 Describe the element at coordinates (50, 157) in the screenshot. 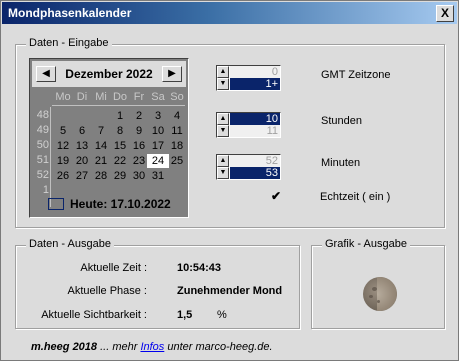

I see `week-number-divider` at that location.